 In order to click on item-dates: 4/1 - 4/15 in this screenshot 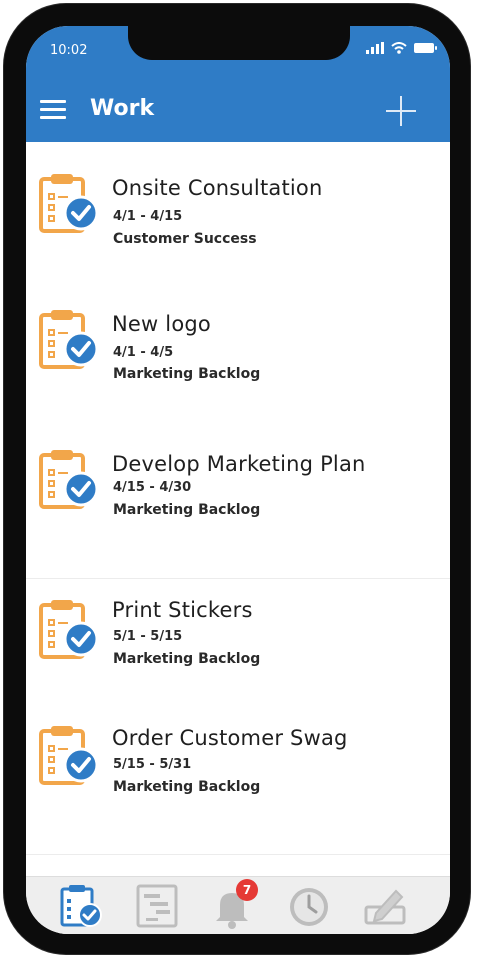, I will do `click(148, 216)`.